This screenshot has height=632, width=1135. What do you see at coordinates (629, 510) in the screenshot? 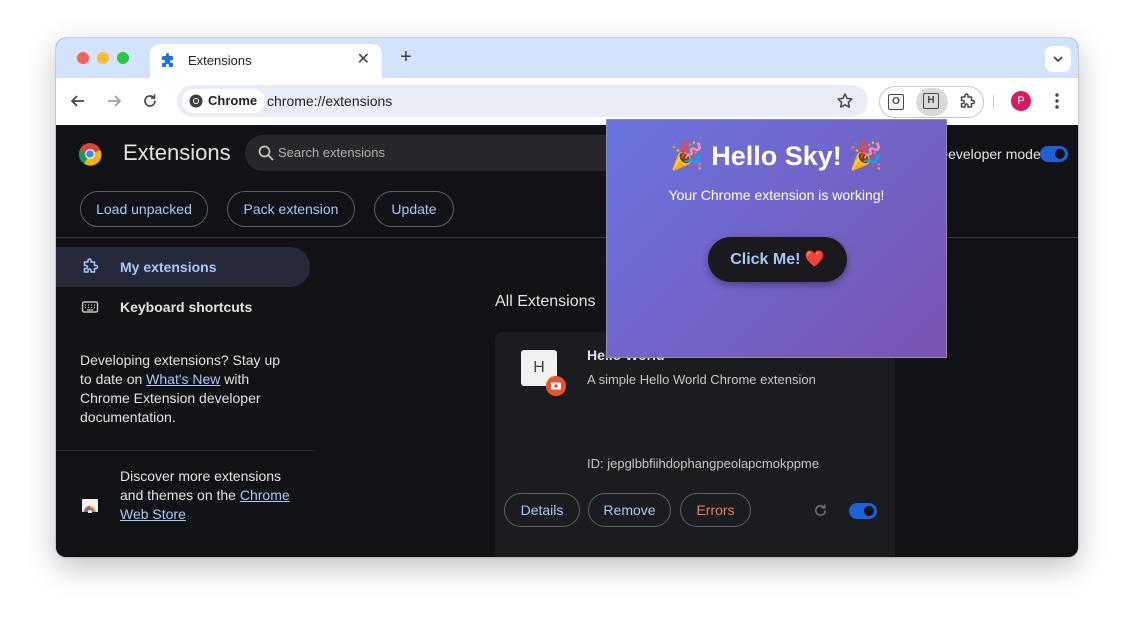
I see `remove-button: Remove` at bounding box center [629, 510].